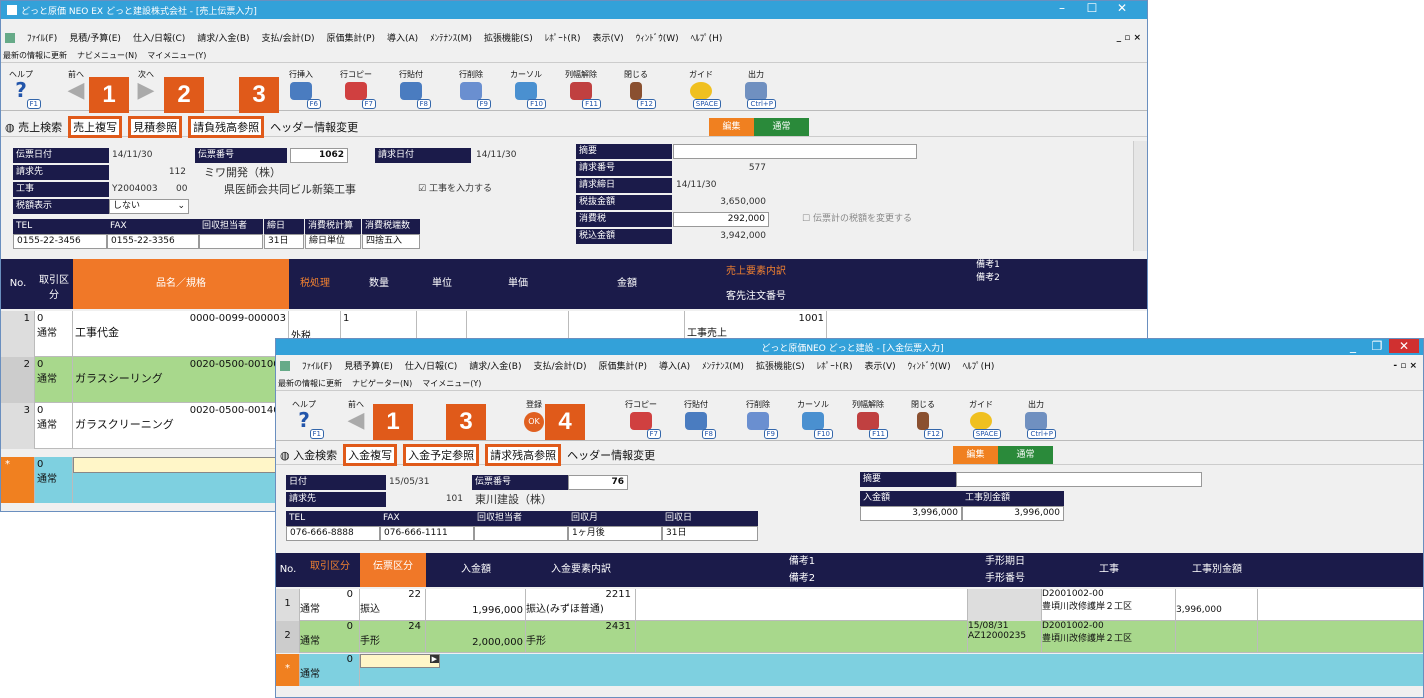  What do you see at coordinates (356, 420) in the screenshot?
I see `prev-button: 前へ ◀` at bounding box center [356, 420].